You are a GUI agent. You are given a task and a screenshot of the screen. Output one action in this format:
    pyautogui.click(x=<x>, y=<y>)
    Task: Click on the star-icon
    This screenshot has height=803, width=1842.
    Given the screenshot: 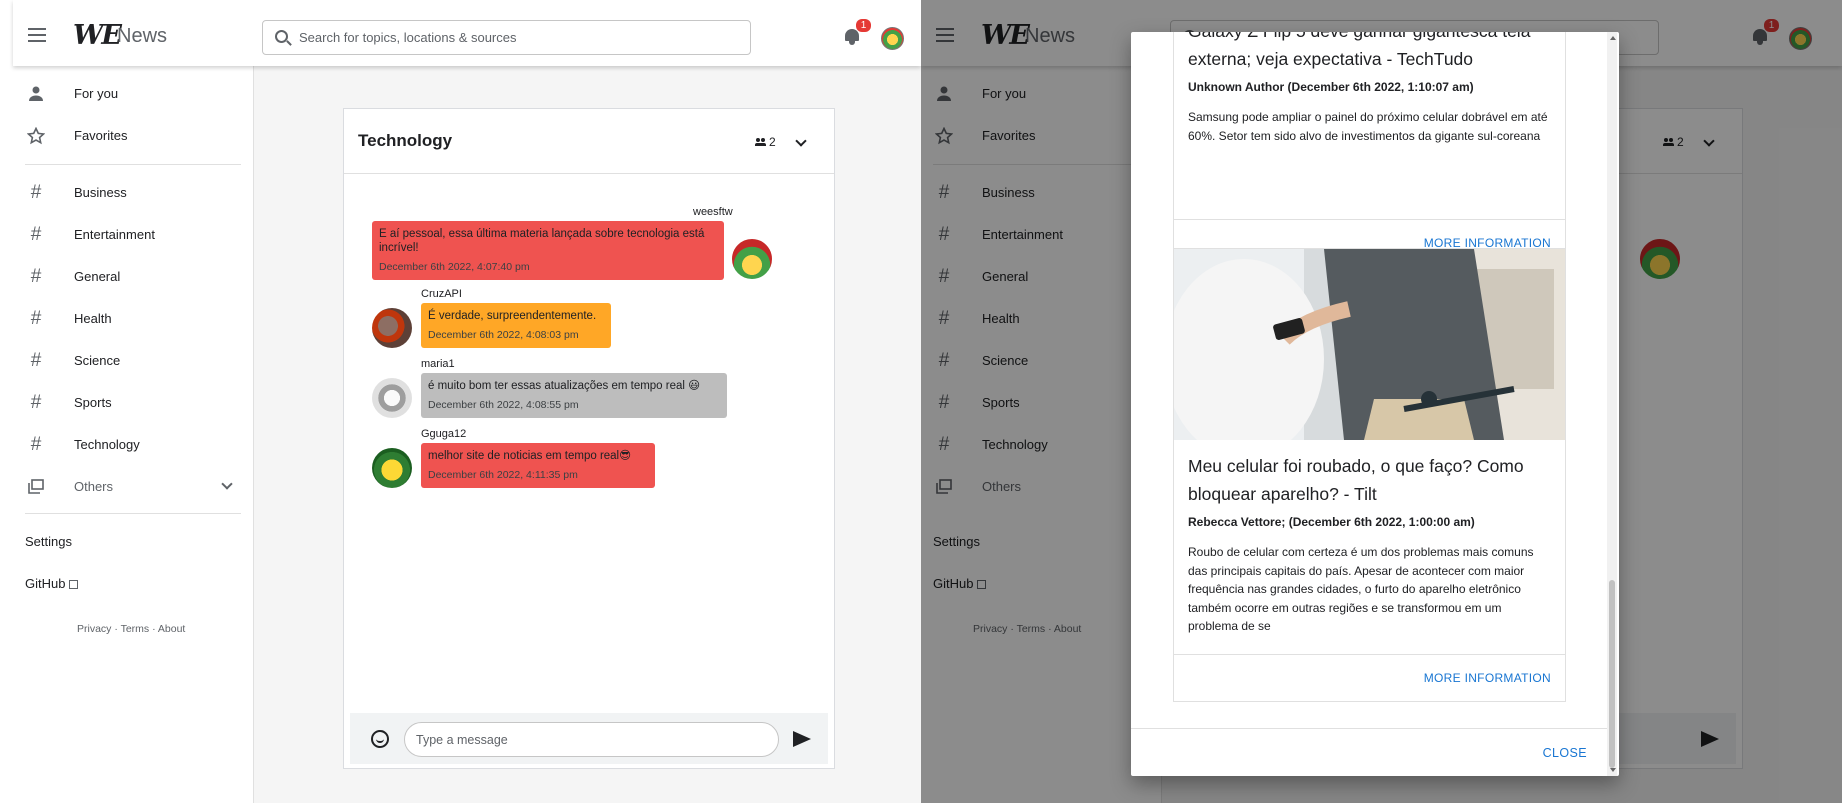 What is the action you would take?
    pyautogui.click(x=36, y=136)
    